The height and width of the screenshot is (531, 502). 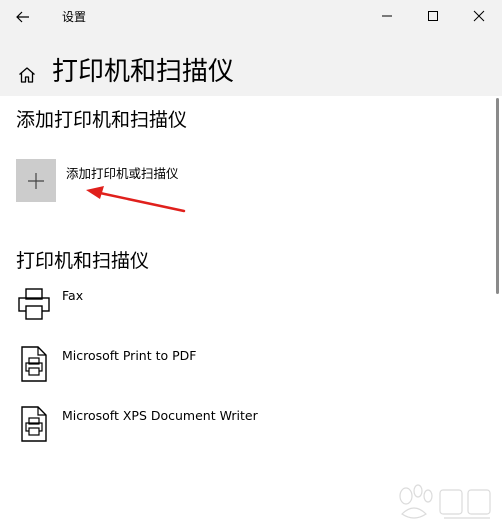 I want to click on minimize-icon, so click(x=387, y=16).